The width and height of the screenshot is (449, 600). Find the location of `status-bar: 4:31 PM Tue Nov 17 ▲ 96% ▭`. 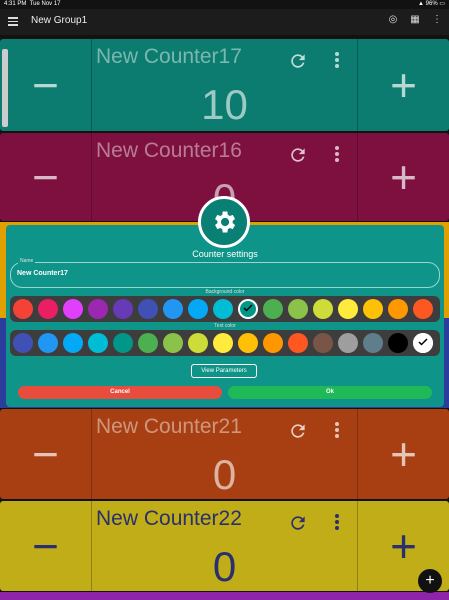

status-bar: 4:31 PM Tue Nov 17 ▲ 96% ▭ is located at coordinates (224, 4).